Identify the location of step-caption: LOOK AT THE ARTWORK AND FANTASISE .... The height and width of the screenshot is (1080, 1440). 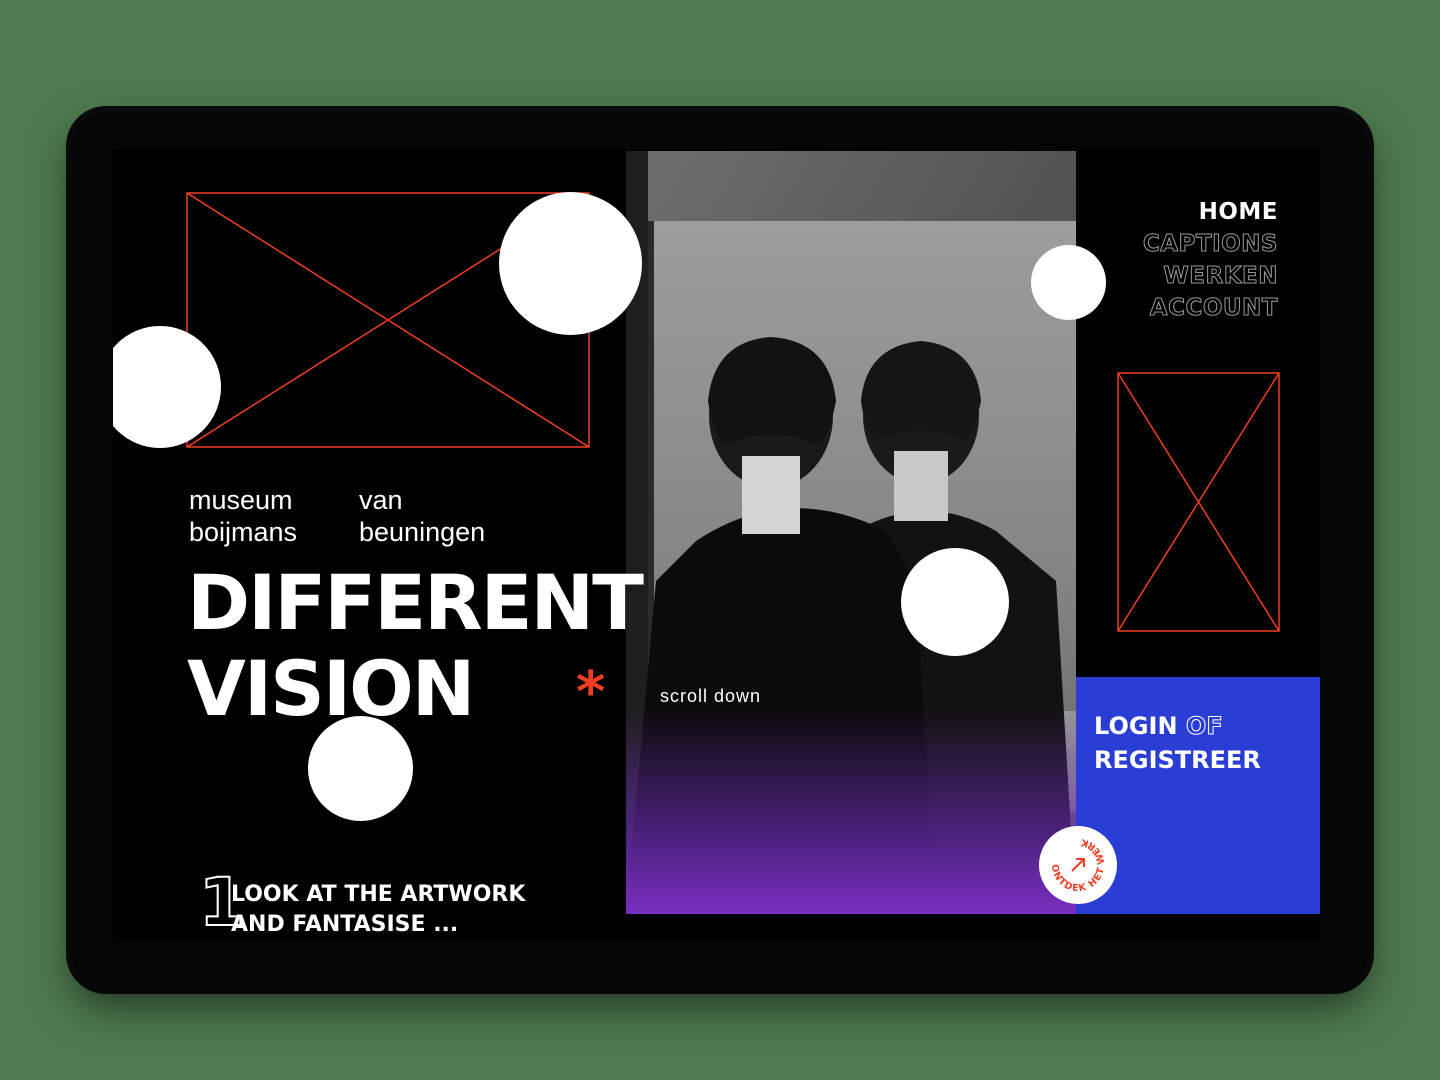
(378, 910).